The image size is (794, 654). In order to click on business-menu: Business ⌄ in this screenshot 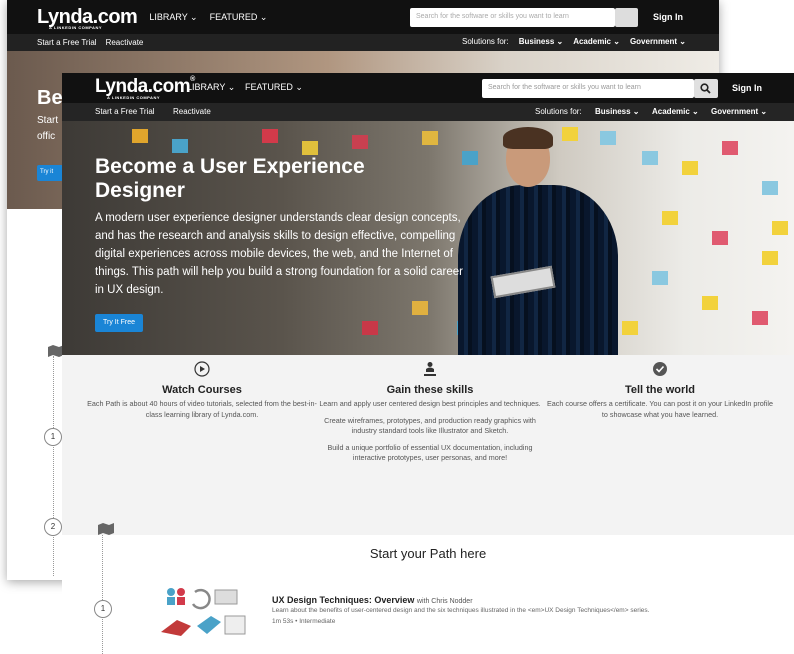, I will do `click(617, 111)`.